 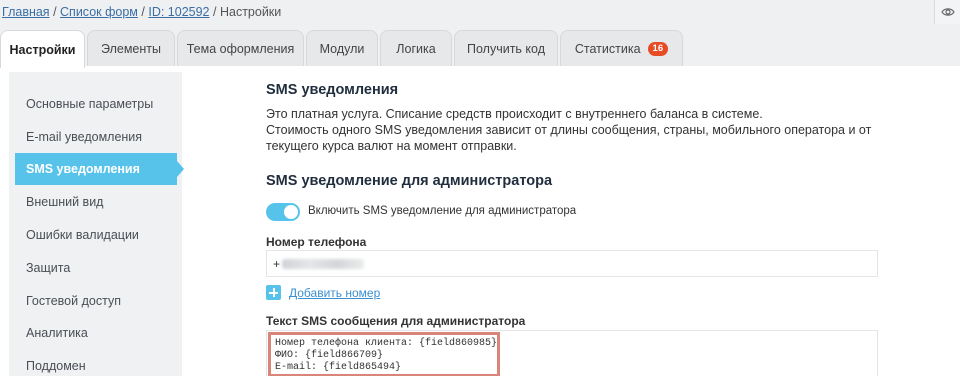 I want to click on phone-label: Номер телефона, so click(x=316, y=242).